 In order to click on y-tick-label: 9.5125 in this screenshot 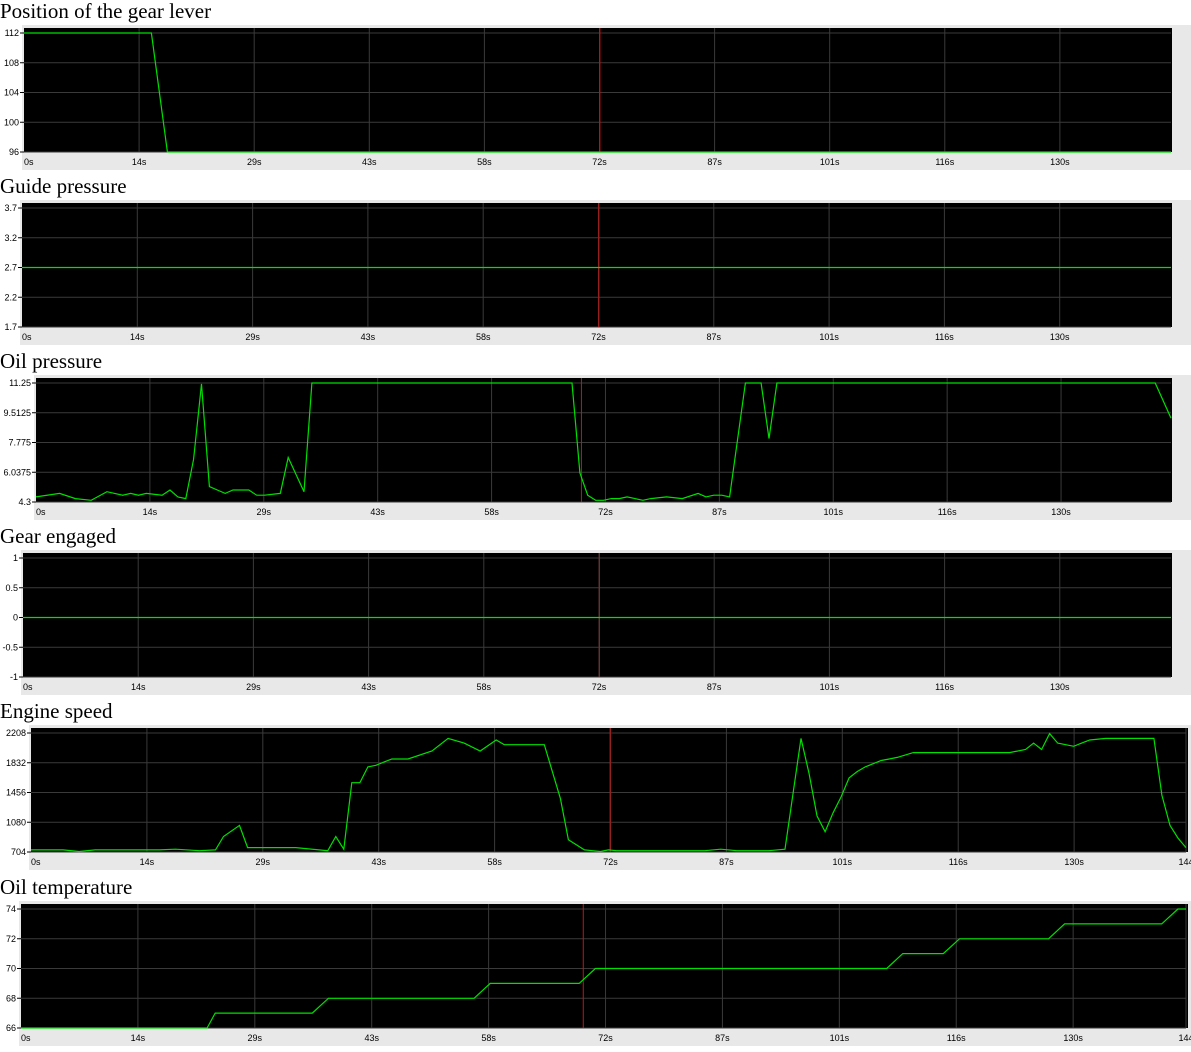, I will do `click(17, 413)`.